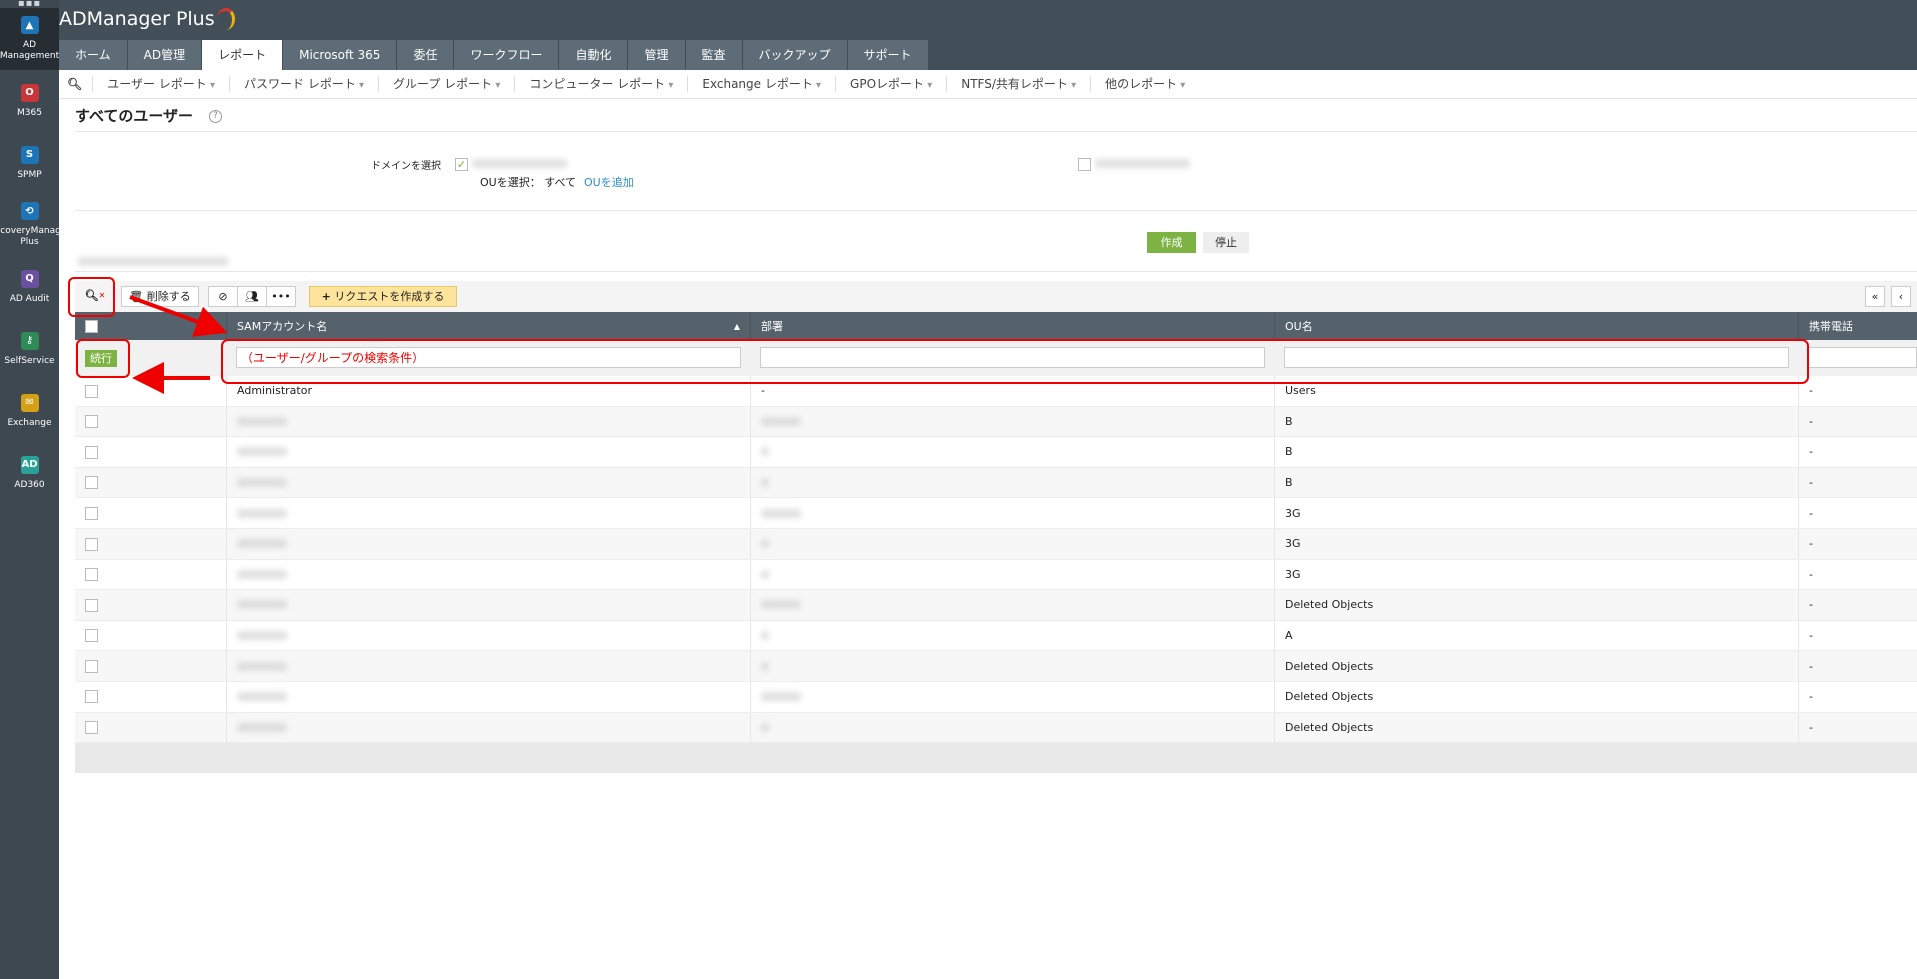 The width and height of the screenshot is (1917, 979). Describe the element at coordinates (95, 296) in the screenshot. I see `clear-search-icon: 🔍︎✕` at that location.